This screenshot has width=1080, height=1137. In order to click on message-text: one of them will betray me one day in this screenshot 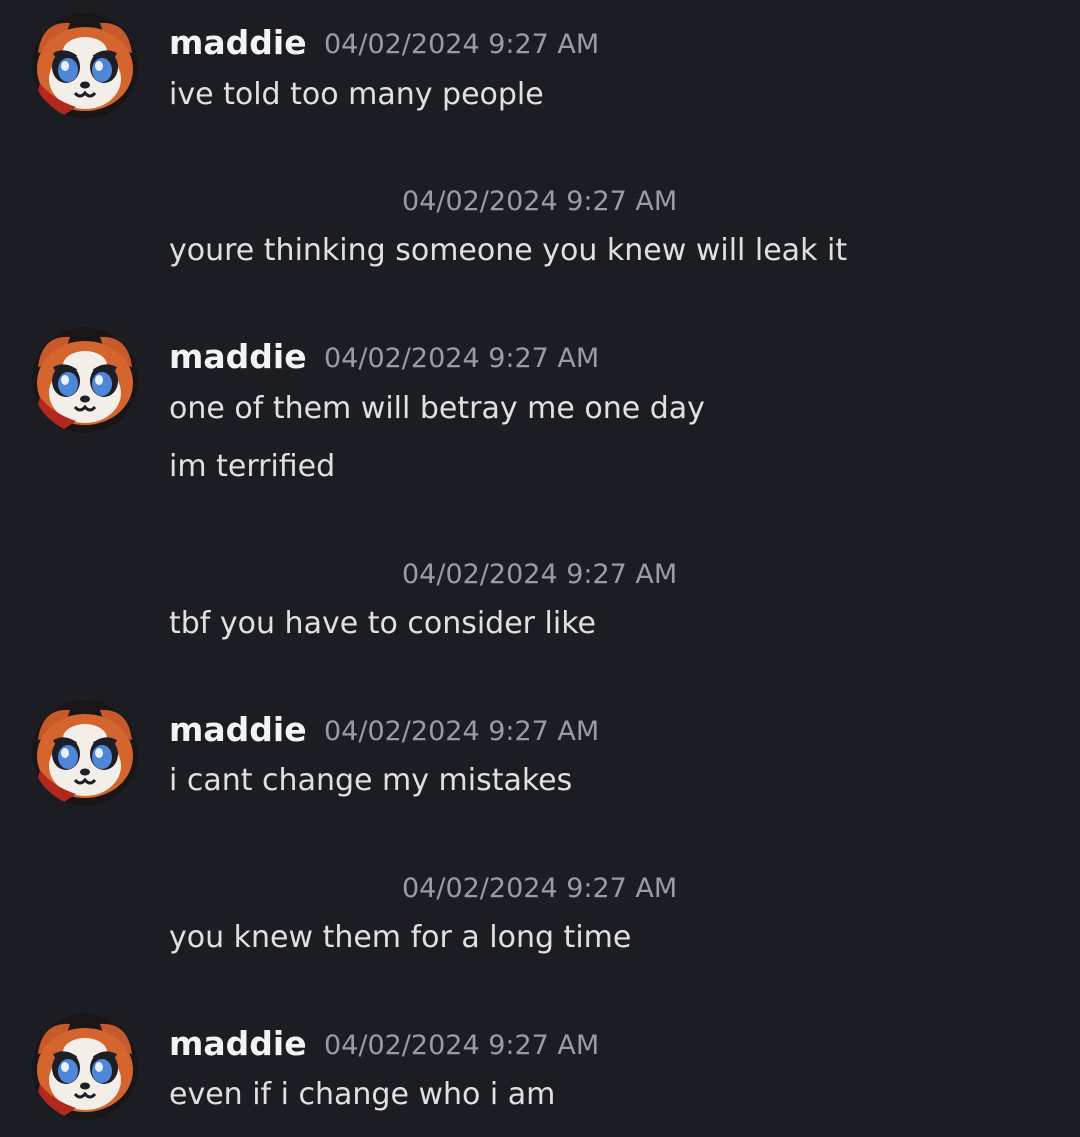, I will do `click(437, 408)`.